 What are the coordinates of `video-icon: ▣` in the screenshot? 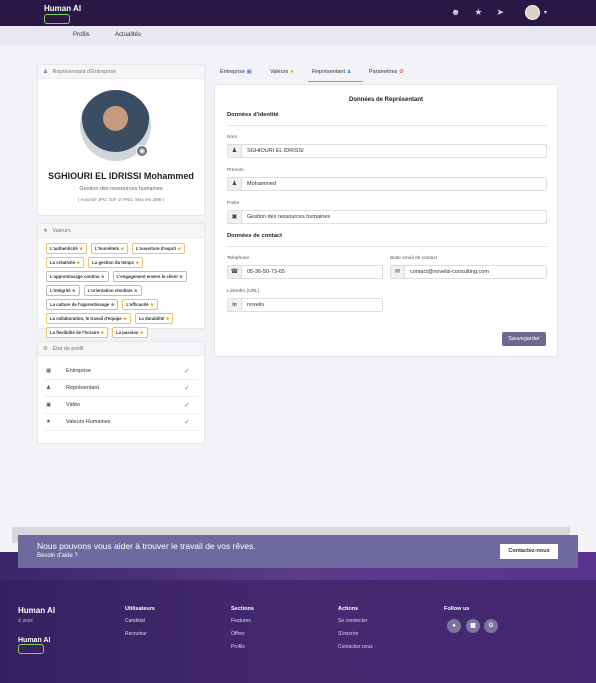 It's located at (49, 405).